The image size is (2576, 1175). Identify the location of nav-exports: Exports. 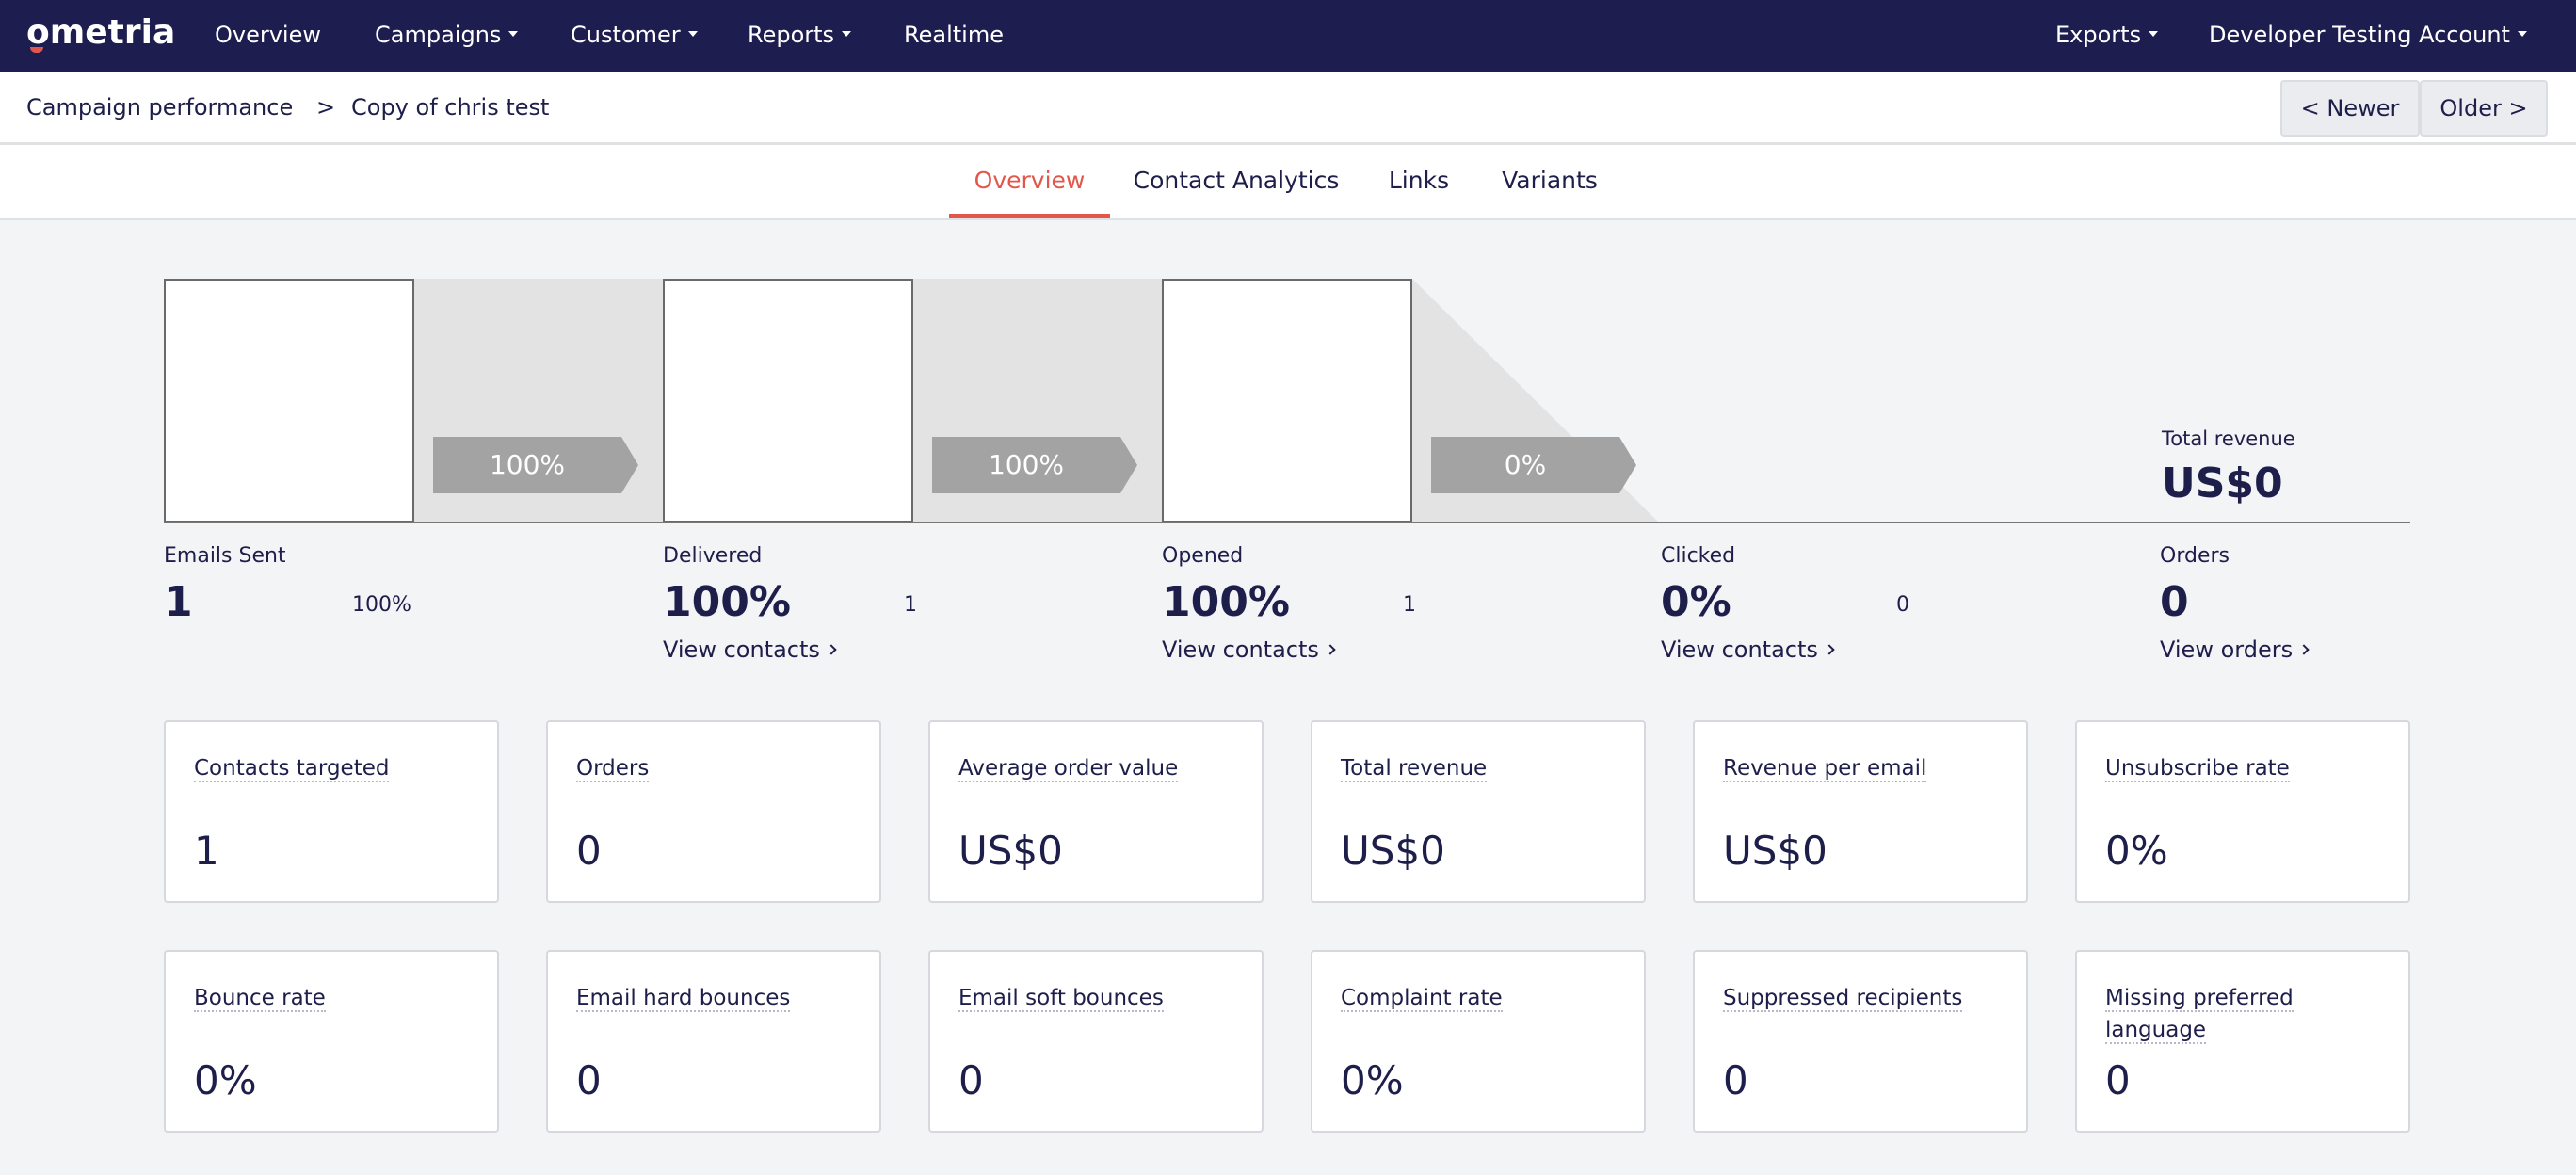
(2107, 36).